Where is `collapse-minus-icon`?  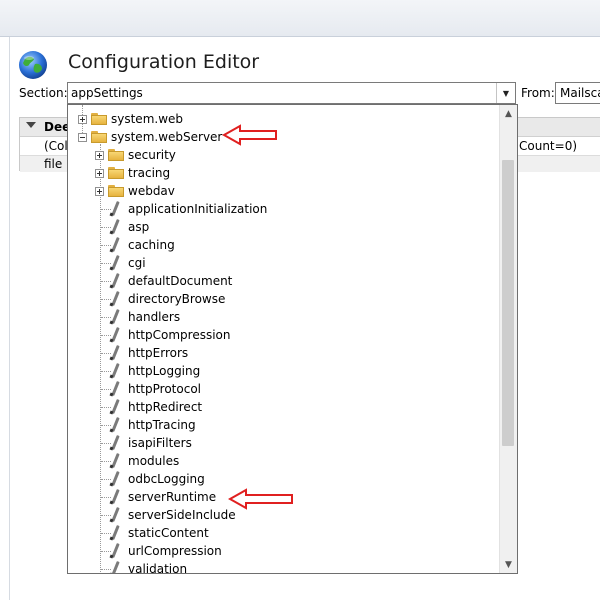 collapse-minus-icon is located at coordinates (82, 137).